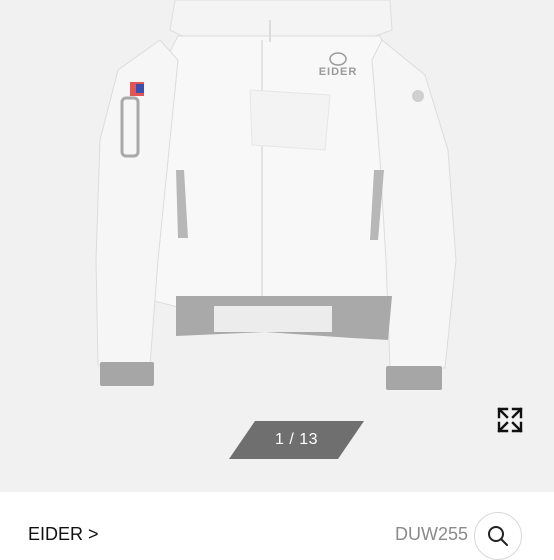  I want to click on search-button, so click(498, 536).